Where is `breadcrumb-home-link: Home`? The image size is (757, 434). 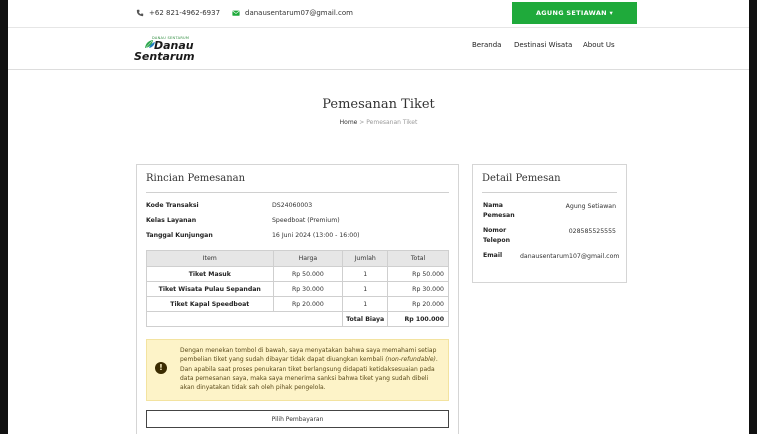 breadcrumb-home-link: Home is located at coordinates (349, 122).